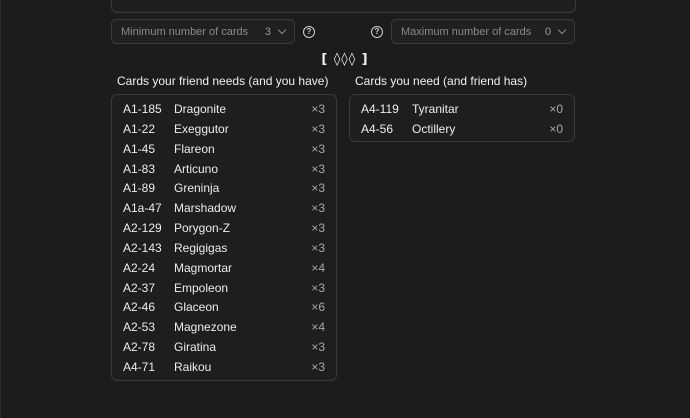 The image size is (690, 418). Describe the element at coordinates (195, 347) in the screenshot. I see `card-name: Giratina` at that location.